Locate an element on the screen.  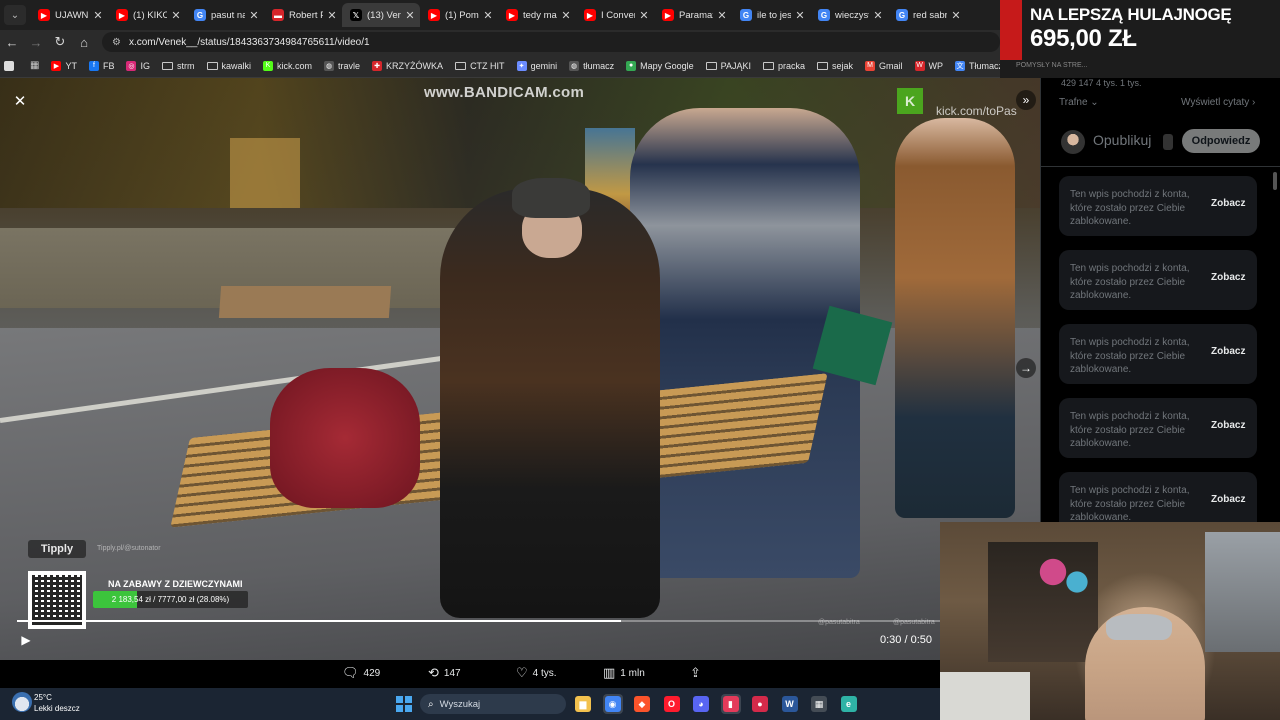
bookmark-item: M Gmail is located at coordinates (884, 65).